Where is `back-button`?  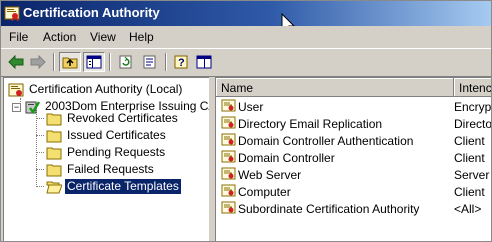 back-button is located at coordinates (16, 62).